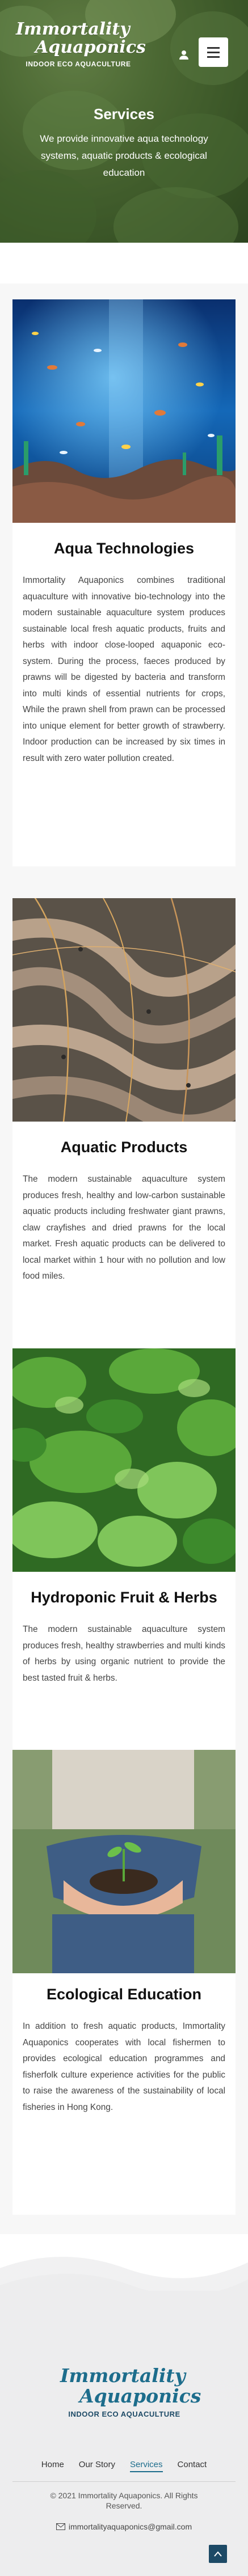  What do you see at coordinates (124, 1597) in the screenshot?
I see `section-title: Hydroponic Fruit & Herbs` at bounding box center [124, 1597].